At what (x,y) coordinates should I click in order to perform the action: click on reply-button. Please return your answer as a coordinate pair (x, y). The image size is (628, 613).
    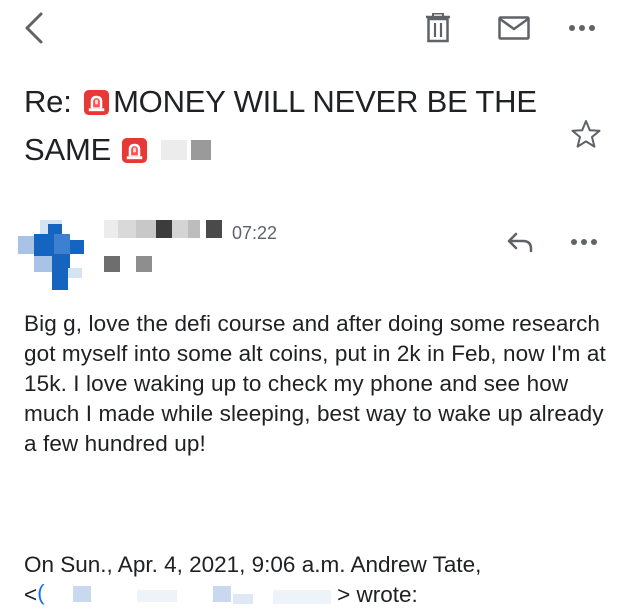
    Looking at the image, I should click on (520, 242).